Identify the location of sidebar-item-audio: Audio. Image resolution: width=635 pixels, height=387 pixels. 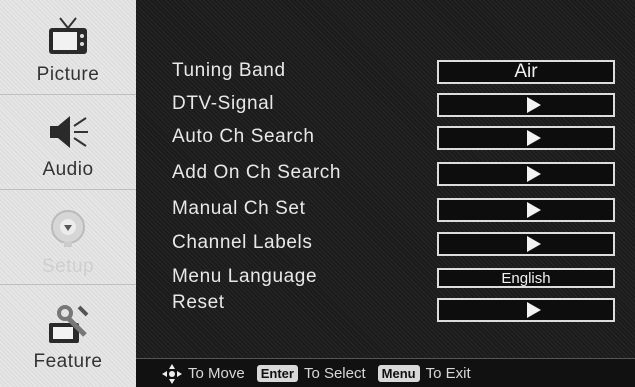
(68, 142).